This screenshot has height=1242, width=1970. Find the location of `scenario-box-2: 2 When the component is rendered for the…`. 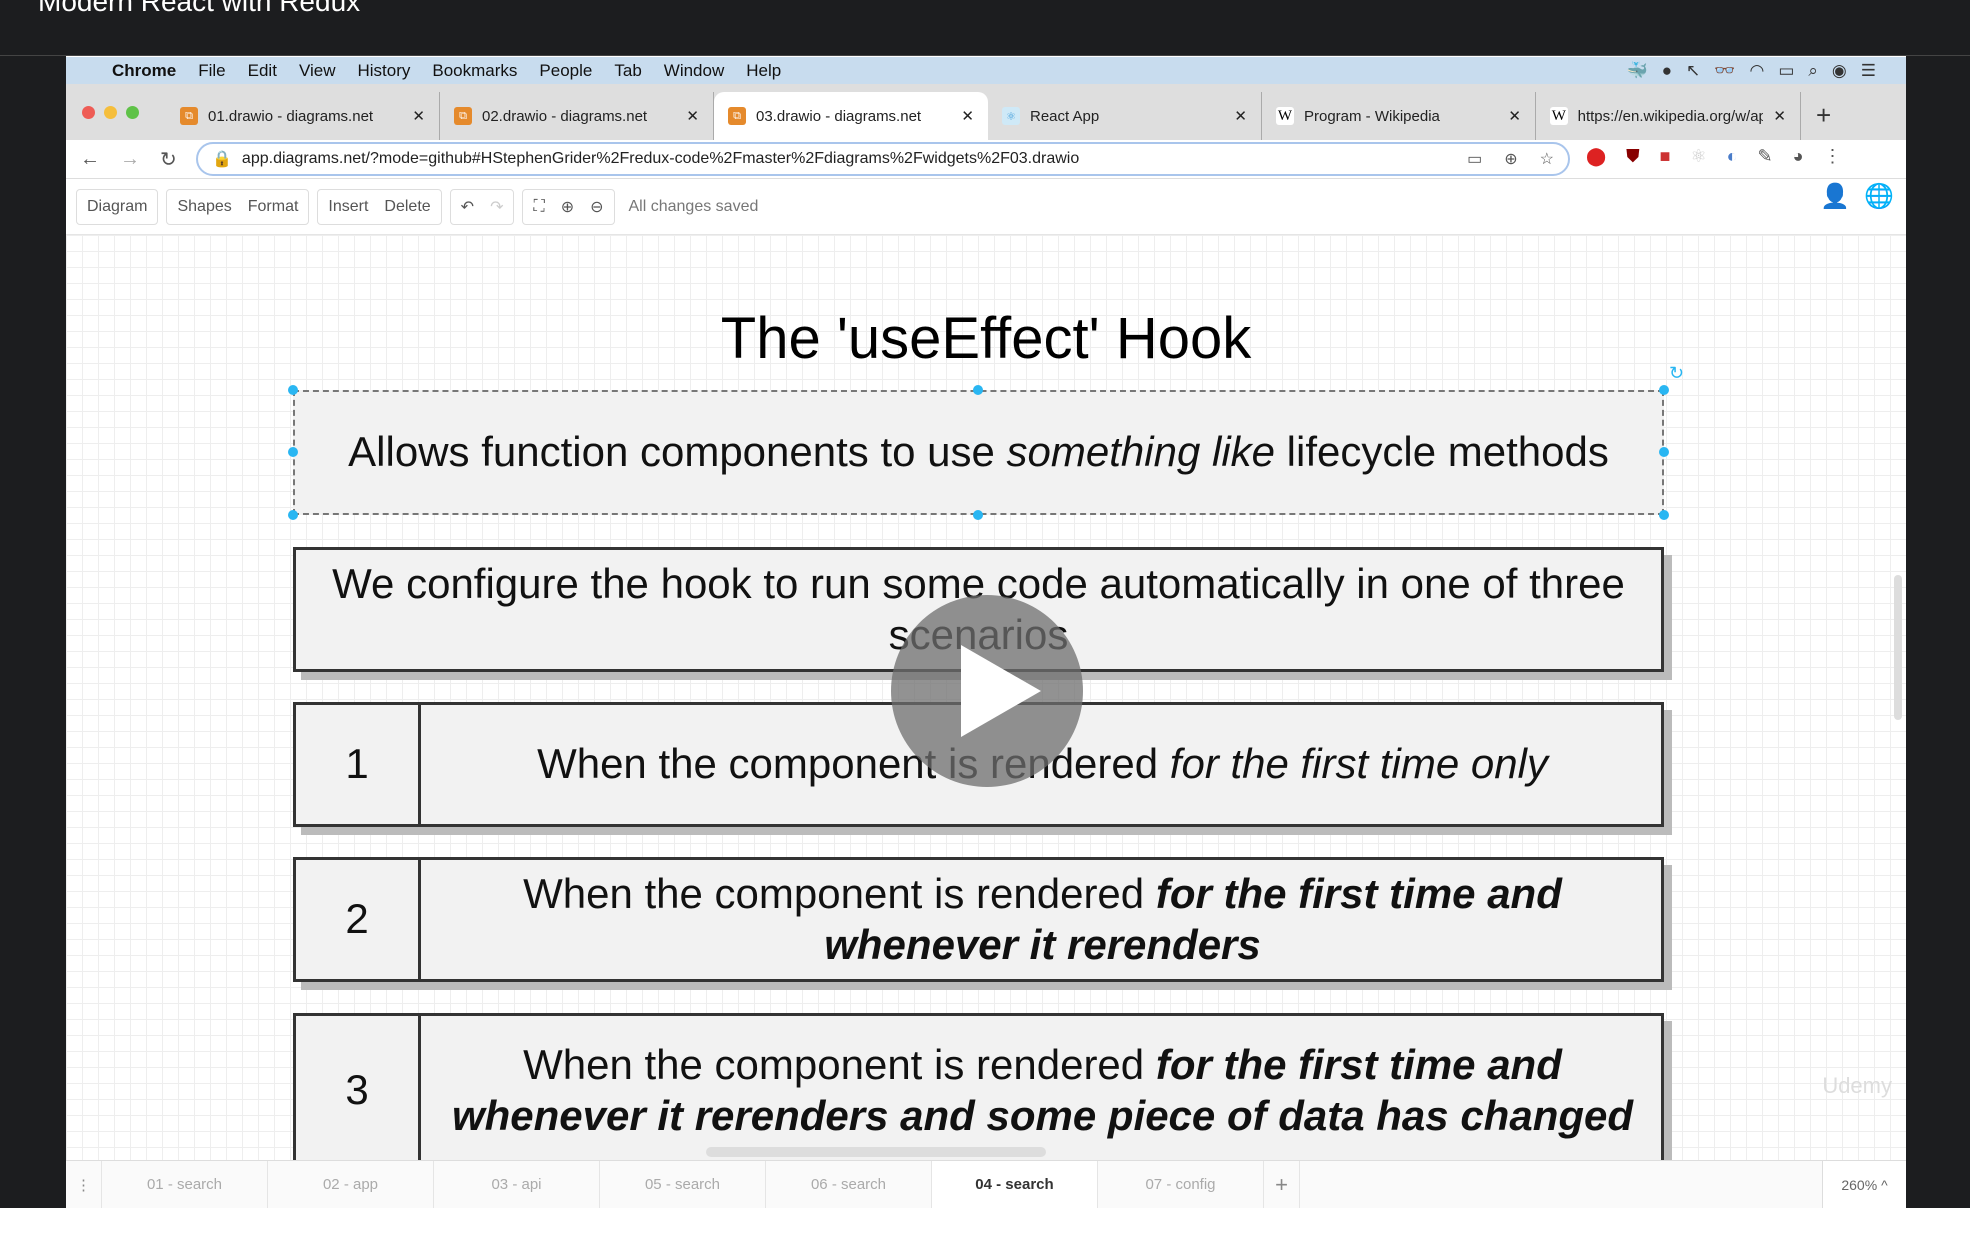

scenario-box-2: 2 When the component is rendered for the… is located at coordinates (978, 919).